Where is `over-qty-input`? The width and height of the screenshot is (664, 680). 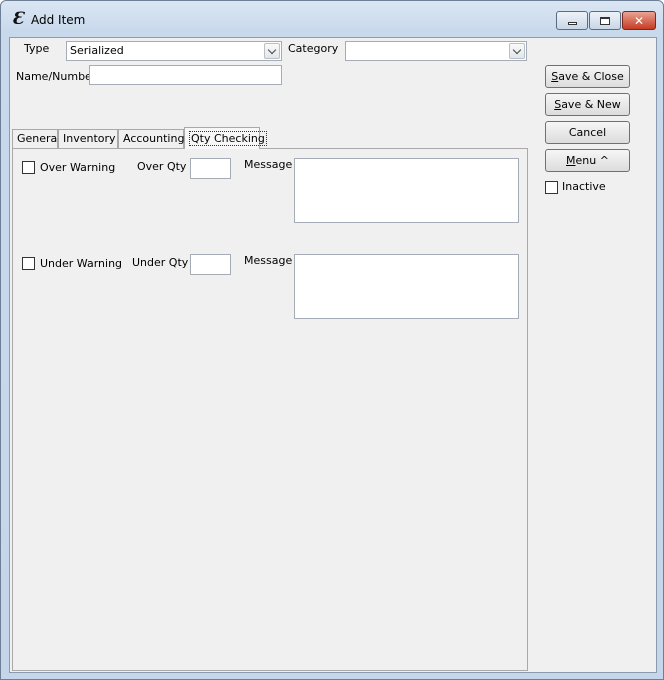 over-qty-input is located at coordinates (210, 168).